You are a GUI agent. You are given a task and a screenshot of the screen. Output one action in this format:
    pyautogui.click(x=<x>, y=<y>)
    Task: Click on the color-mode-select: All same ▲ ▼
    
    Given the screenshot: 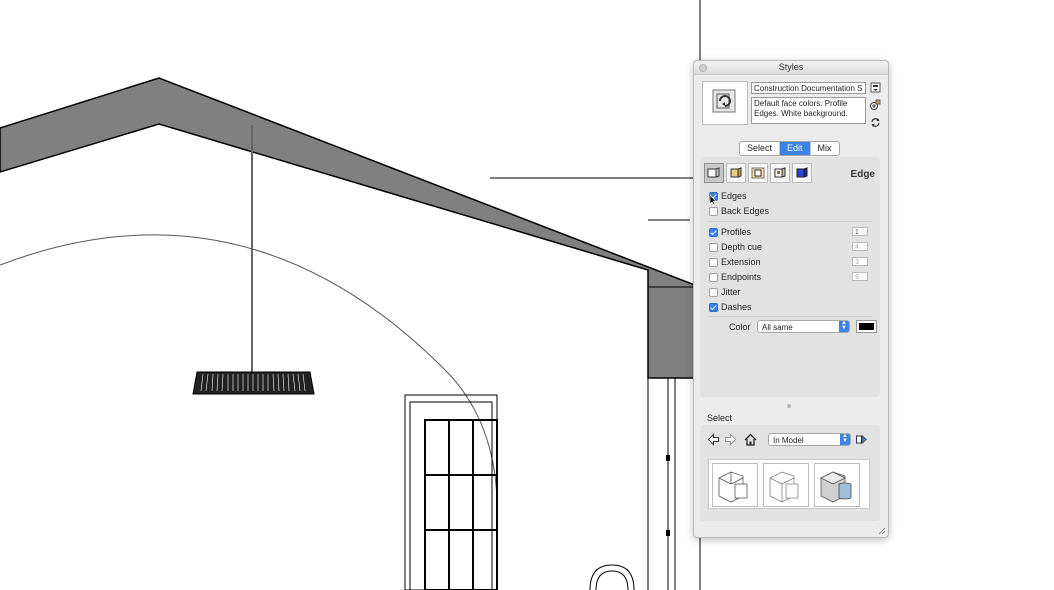 What is the action you would take?
    pyautogui.click(x=803, y=326)
    